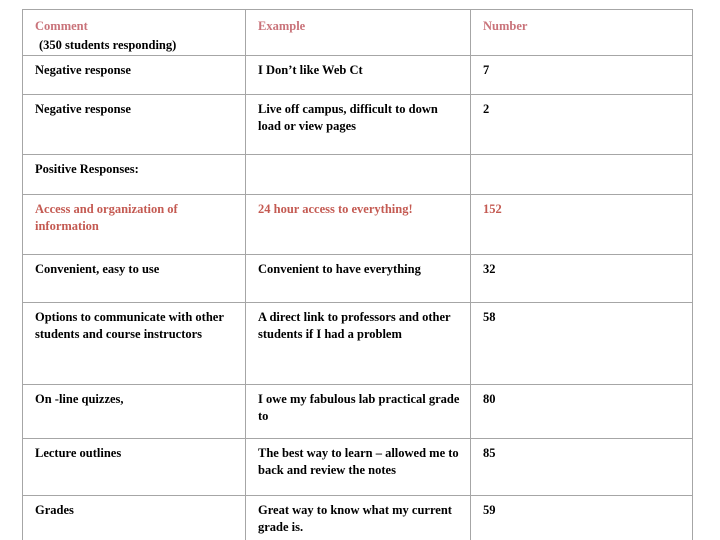 The image size is (720, 540). I want to click on cell-number: 32, so click(581, 279).